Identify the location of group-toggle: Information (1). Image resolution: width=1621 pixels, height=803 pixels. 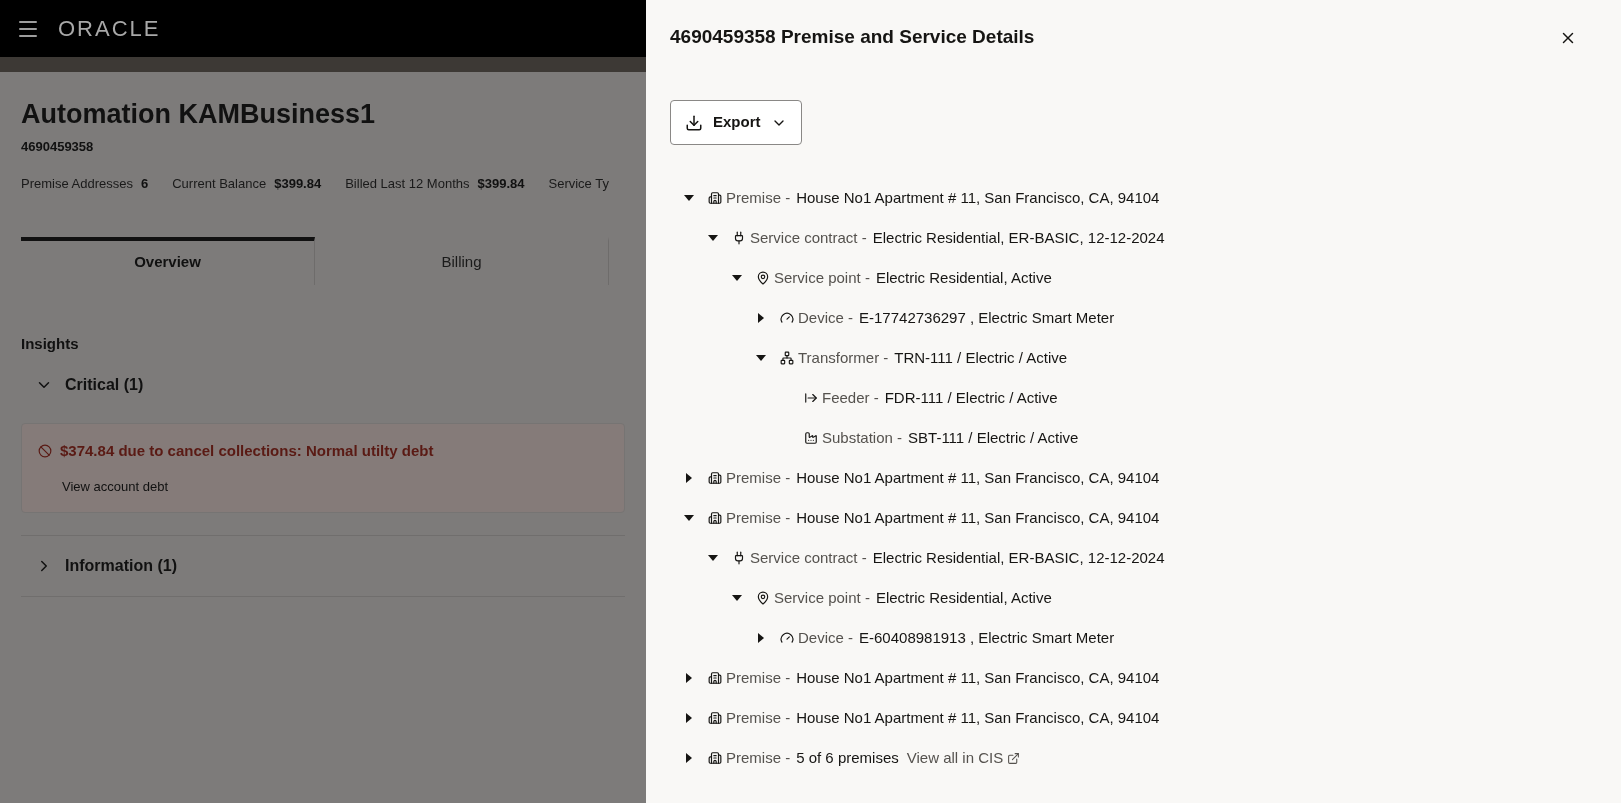
(323, 566).